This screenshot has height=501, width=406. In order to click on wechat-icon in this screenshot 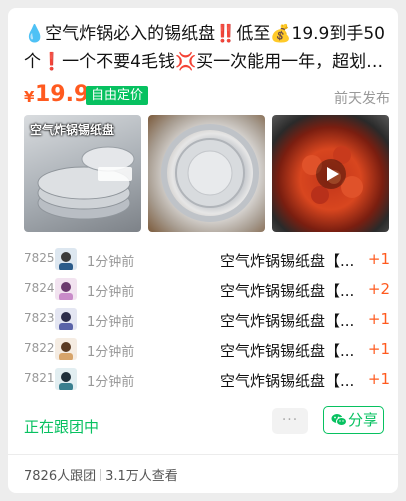, I will do `click(339, 420)`.